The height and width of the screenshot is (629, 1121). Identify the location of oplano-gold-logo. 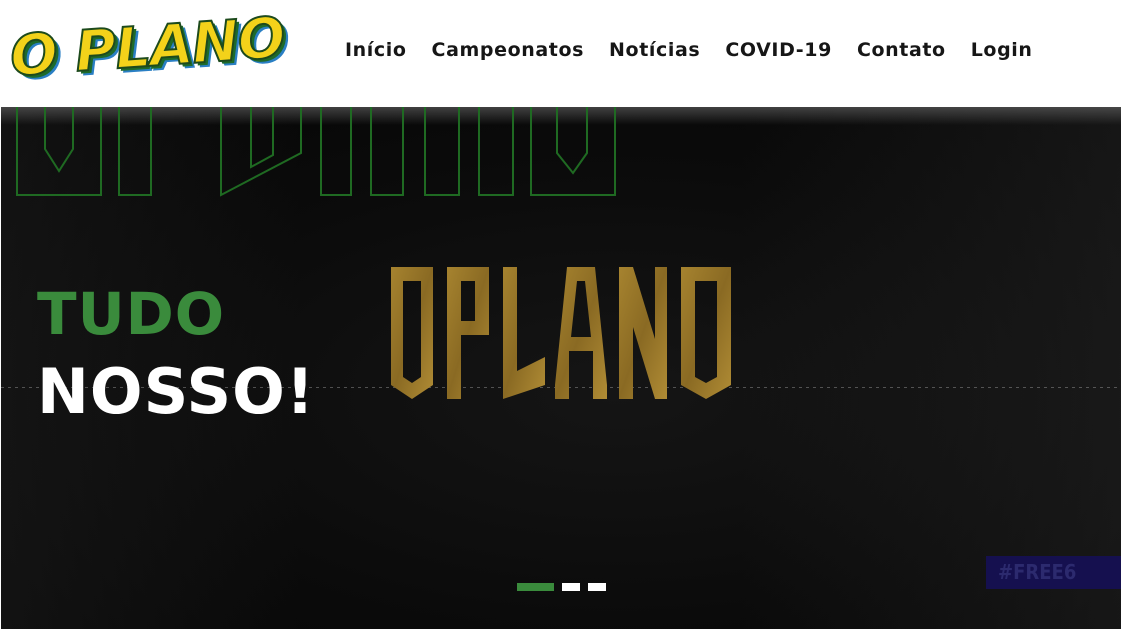
(561, 333).